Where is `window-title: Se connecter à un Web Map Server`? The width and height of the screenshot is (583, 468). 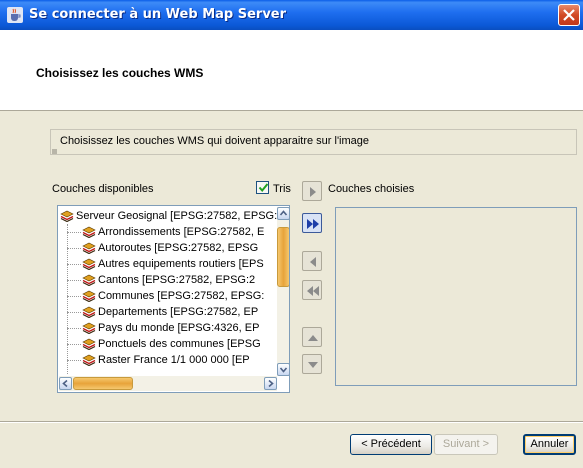 window-title: Se connecter à un Web Map Server is located at coordinates (158, 14).